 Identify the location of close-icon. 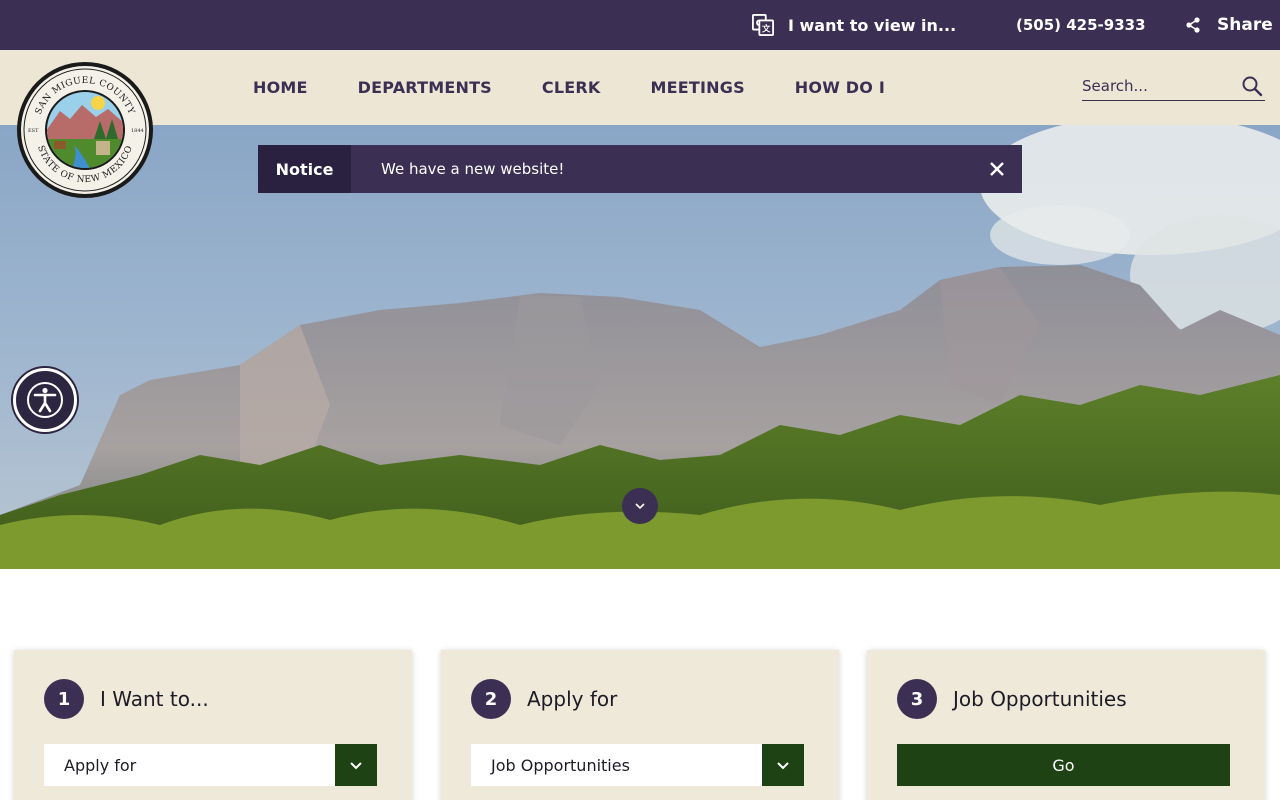
(997, 169).